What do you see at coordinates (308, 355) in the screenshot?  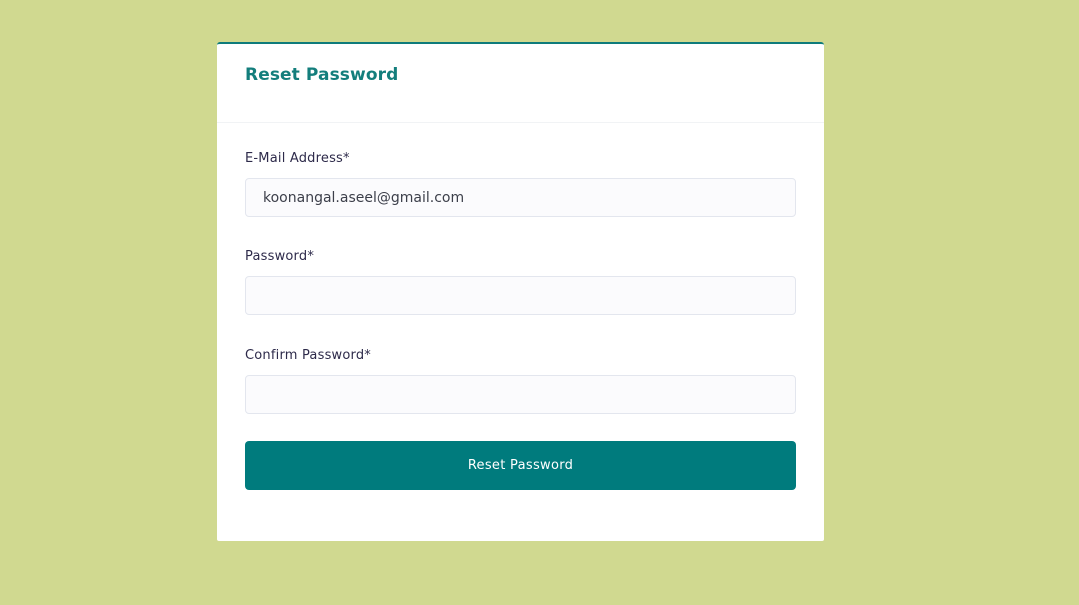 I see `confirm-password-label: Confirm Password*` at bounding box center [308, 355].